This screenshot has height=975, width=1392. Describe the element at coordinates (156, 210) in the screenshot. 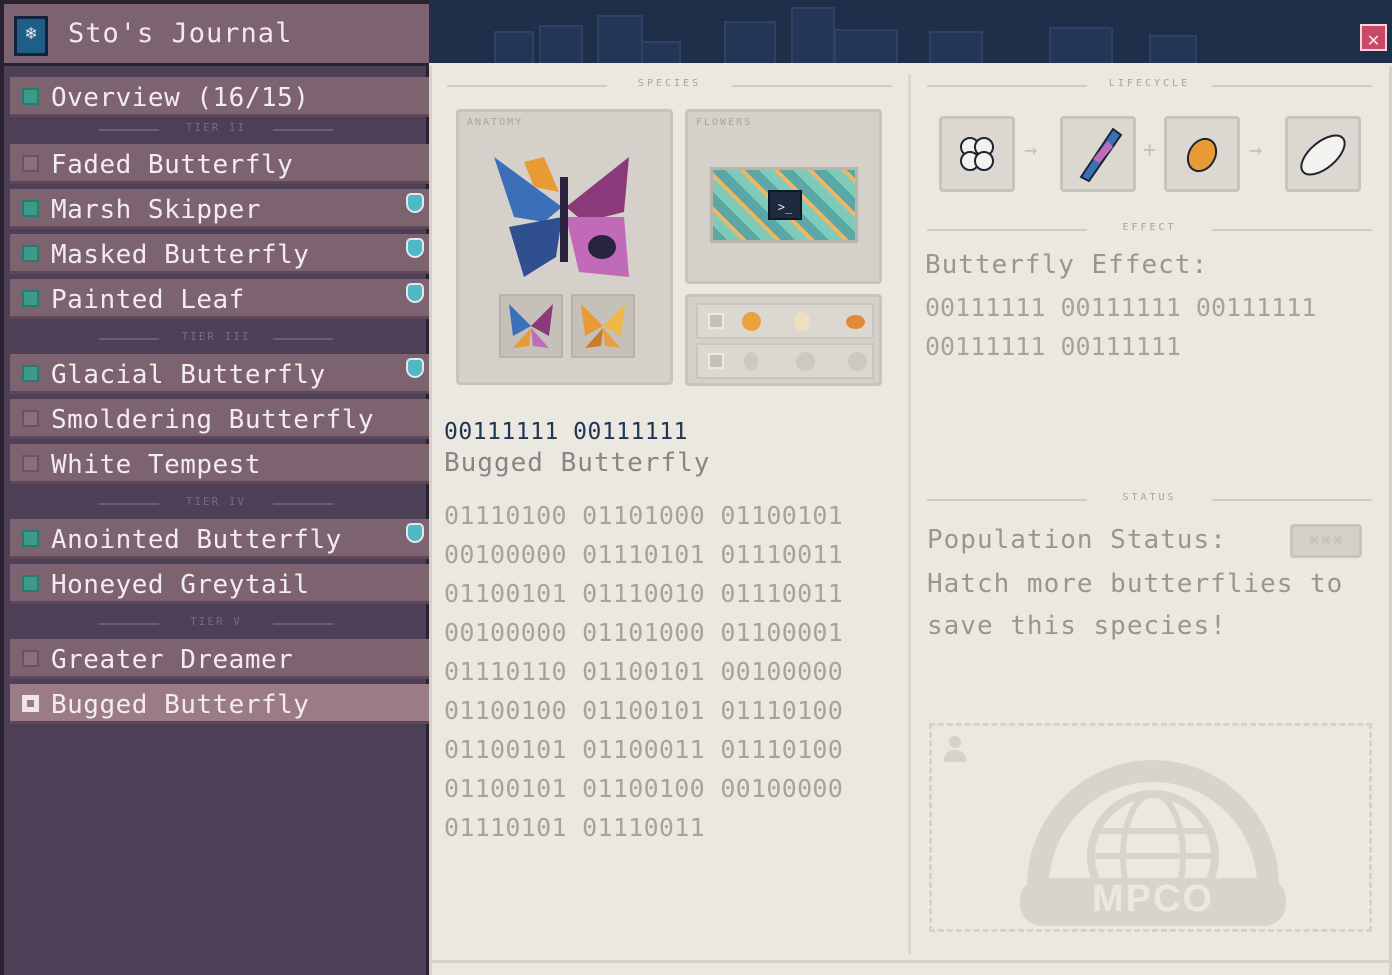

I see `sidebar-item-label: Marsh Skipper` at that location.